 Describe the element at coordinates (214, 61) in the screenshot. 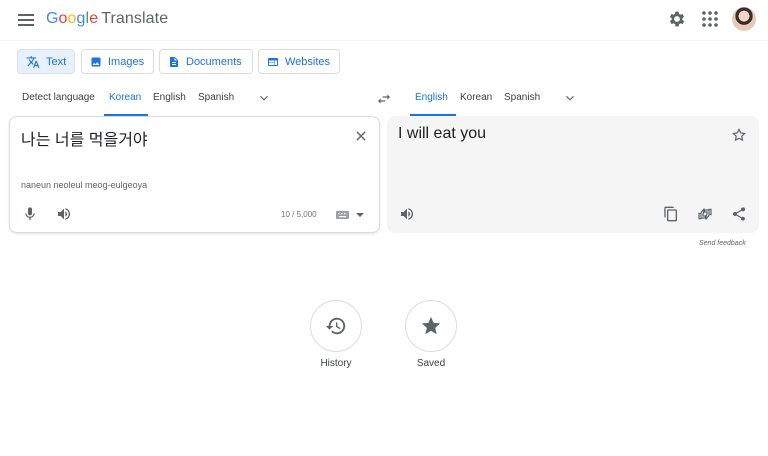

I see `tab-documents-label: Documents` at that location.